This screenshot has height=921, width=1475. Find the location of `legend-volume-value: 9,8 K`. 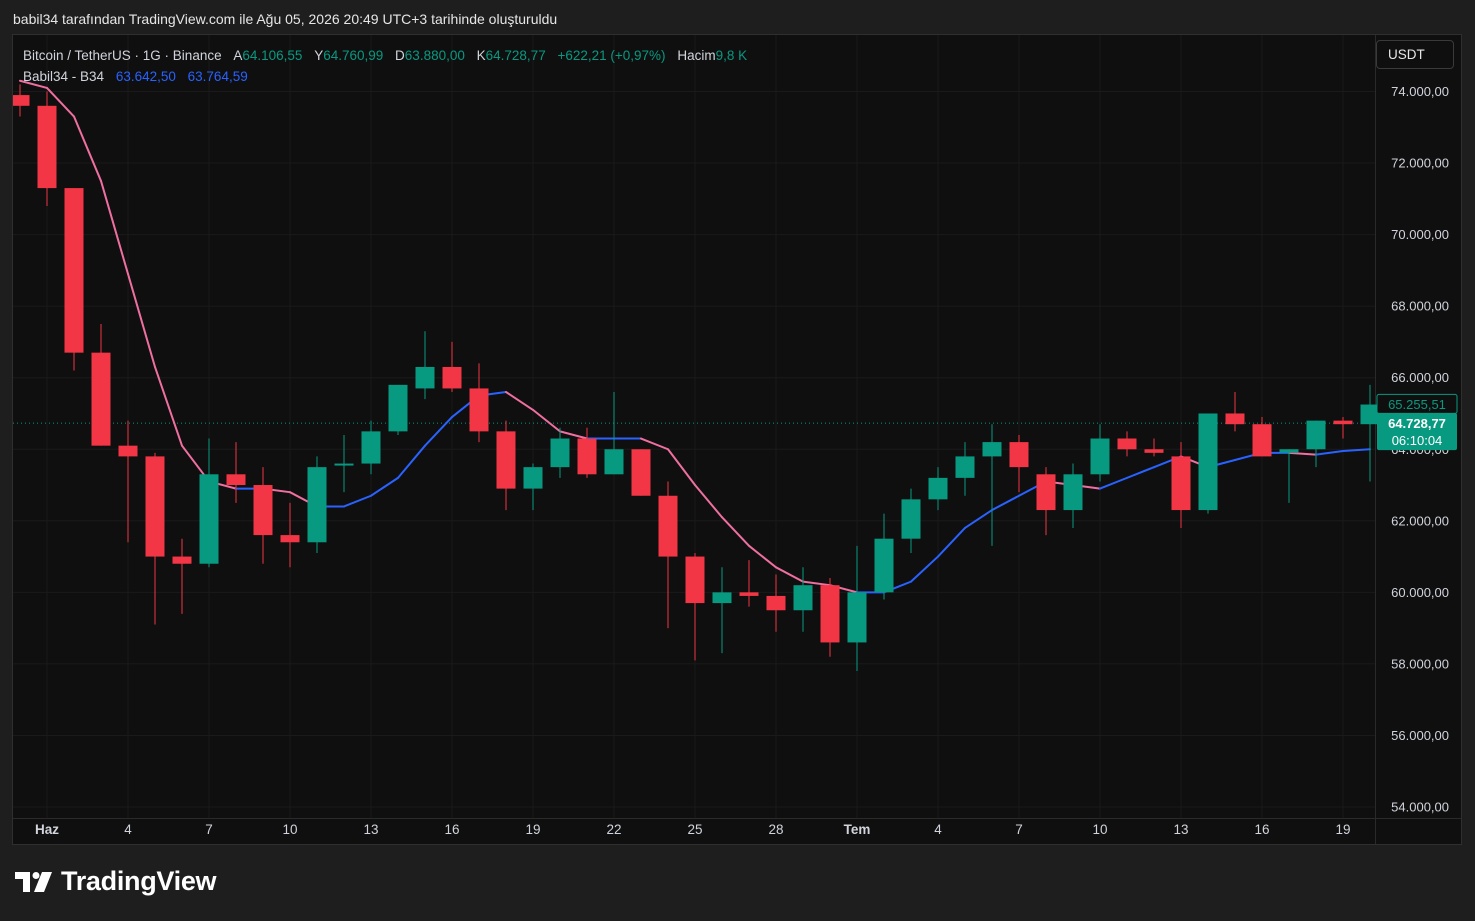

legend-volume-value: 9,8 K is located at coordinates (731, 55).